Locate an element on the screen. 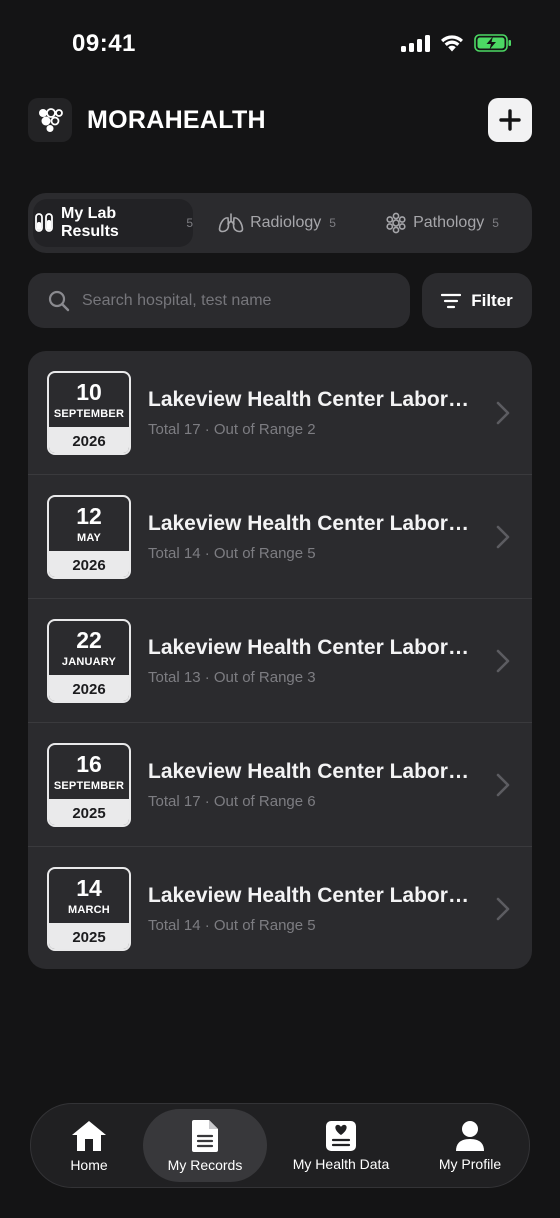  search-bar is located at coordinates (219, 300).